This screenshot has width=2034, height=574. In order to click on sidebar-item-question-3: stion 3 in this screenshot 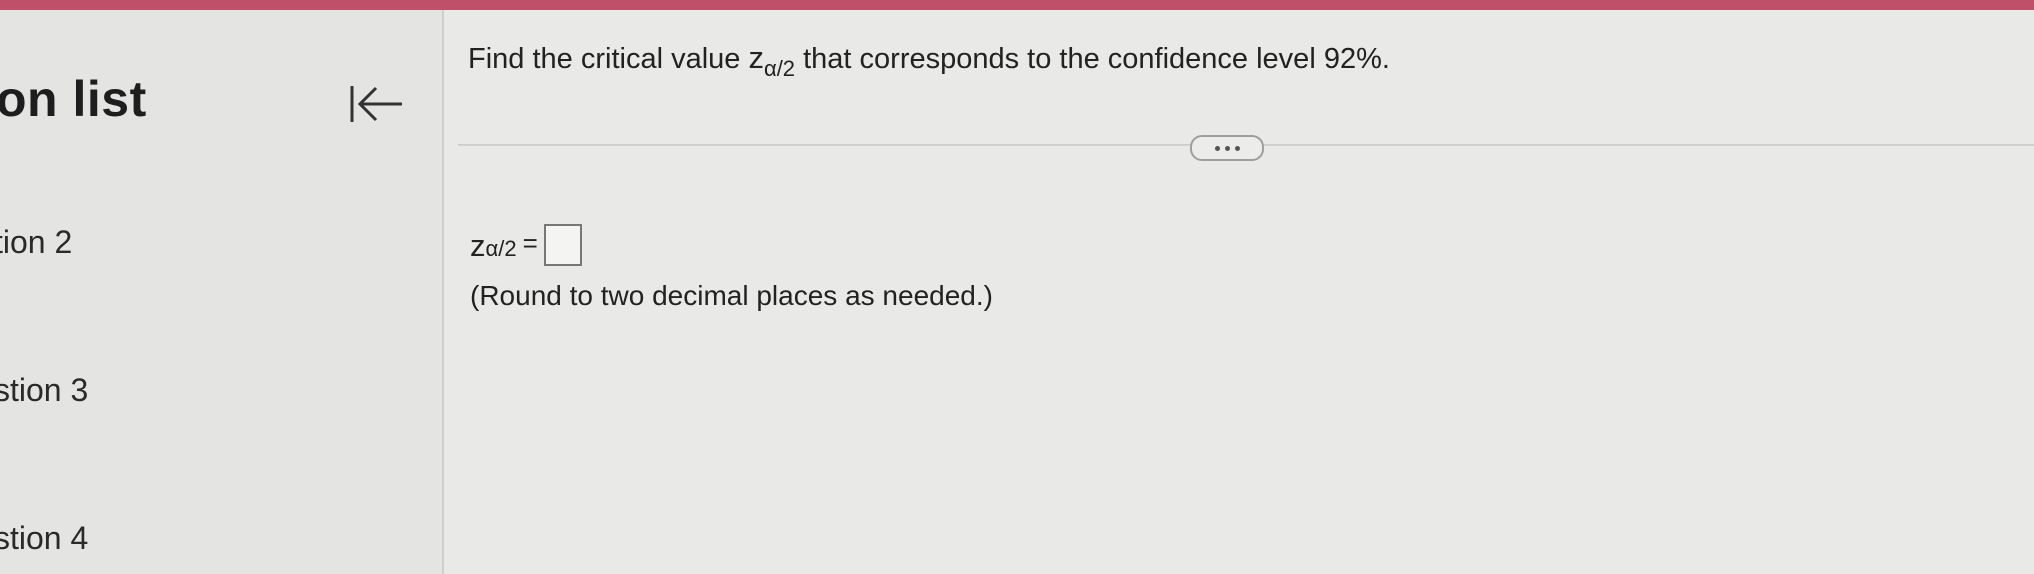, I will do `click(44, 390)`.